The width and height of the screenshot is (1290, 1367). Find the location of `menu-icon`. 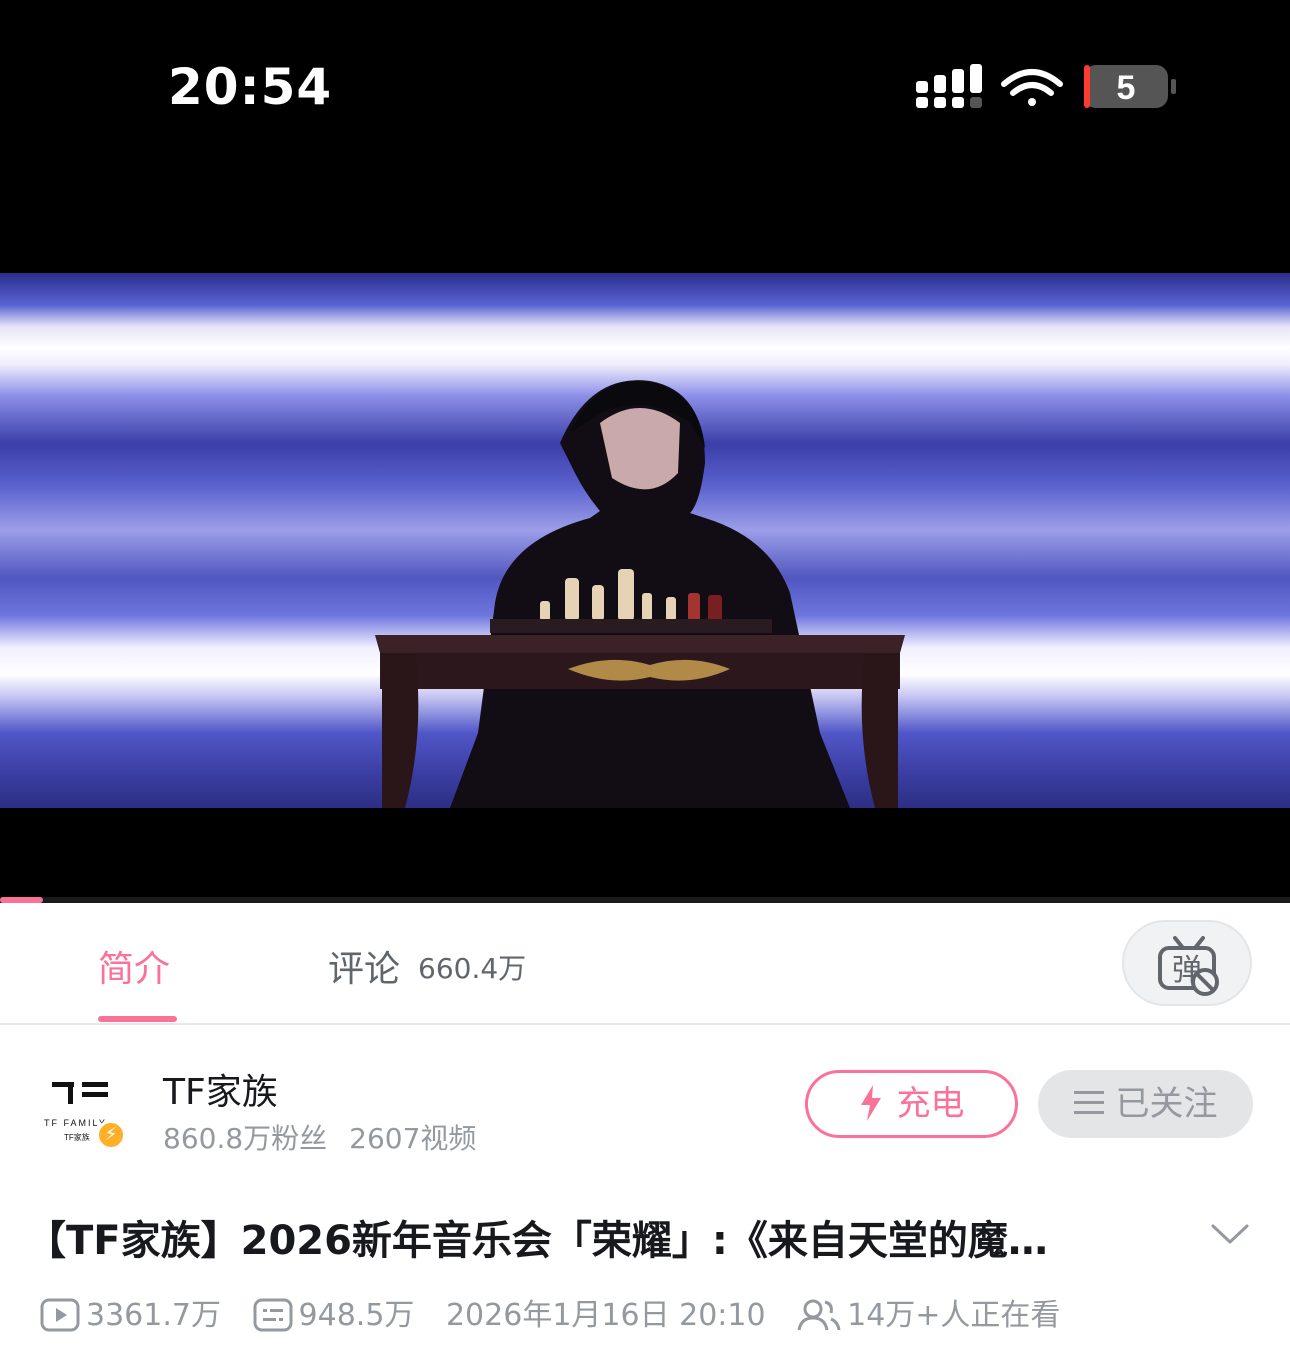

menu-icon is located at coordinates (1088, 1102).